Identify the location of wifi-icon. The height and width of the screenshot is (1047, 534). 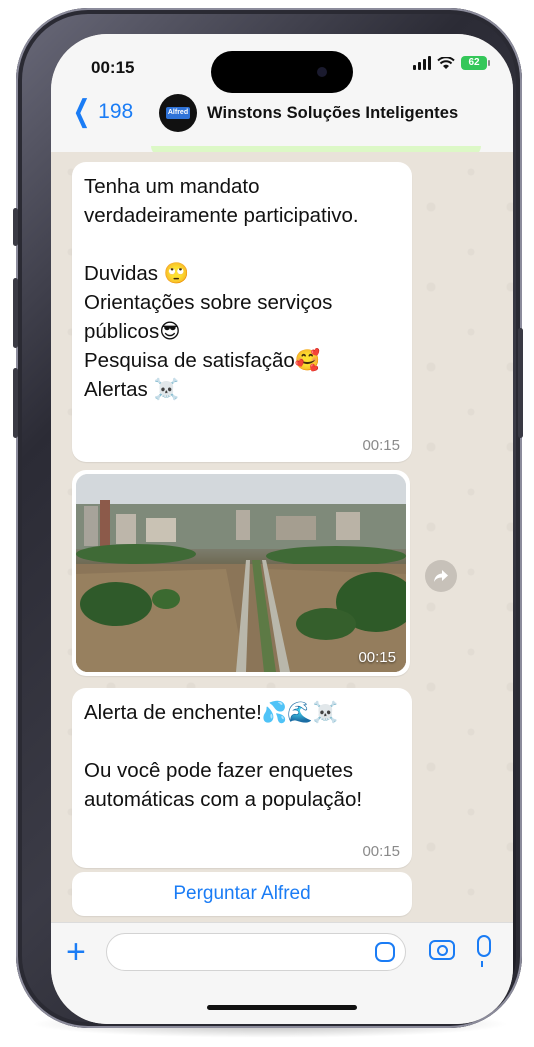
(446, 62).